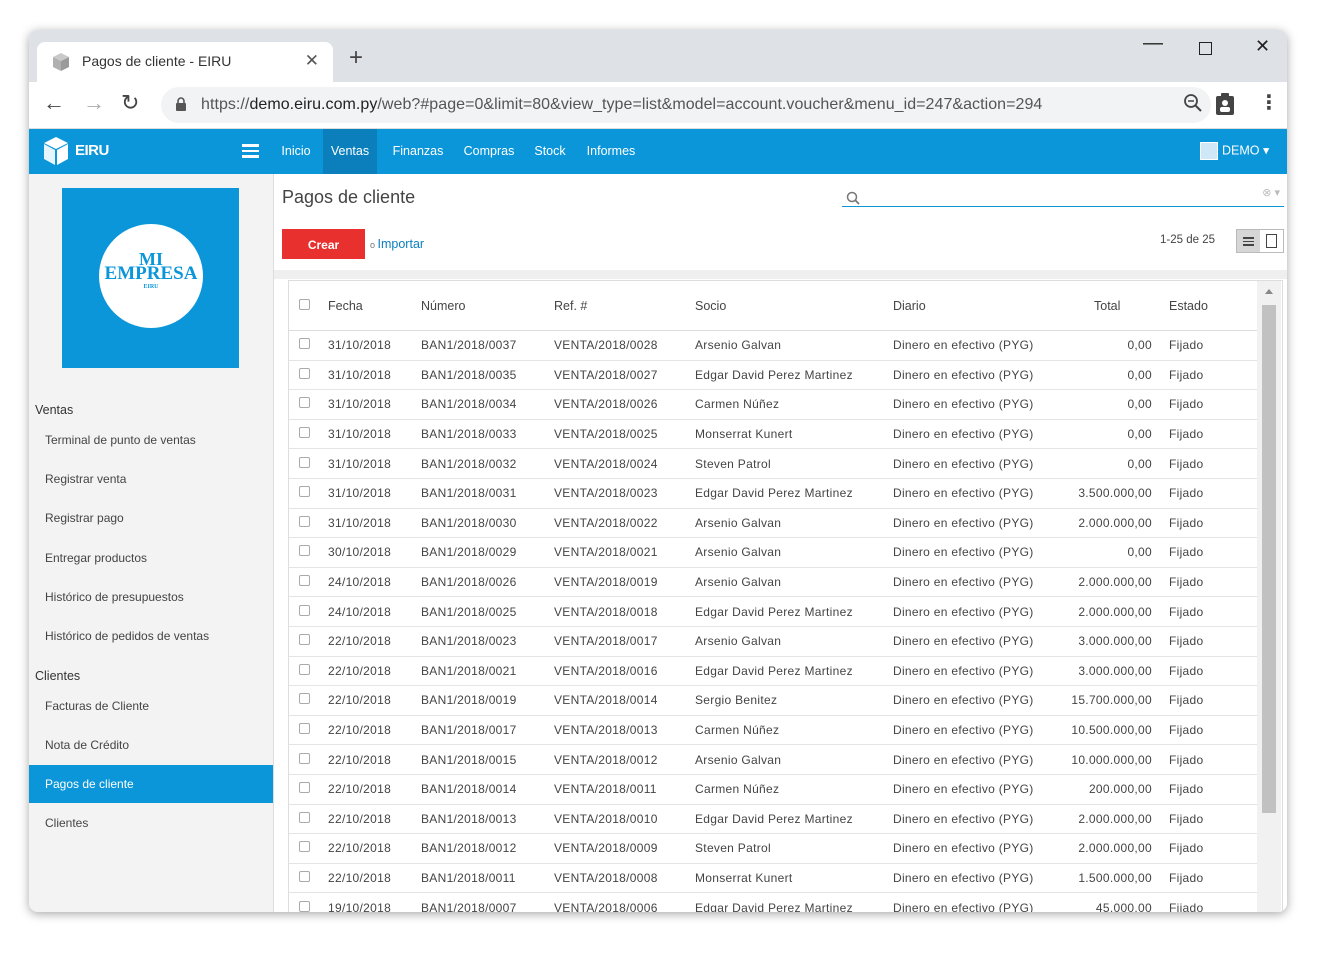 The height and width of the screenshot is (970, 1326). What do you see at coordinates (151, 784) in the screenshot?
I see `sidebar-item-pagos-cliente: Pagos de cliente` at bounding box center [151, 784].